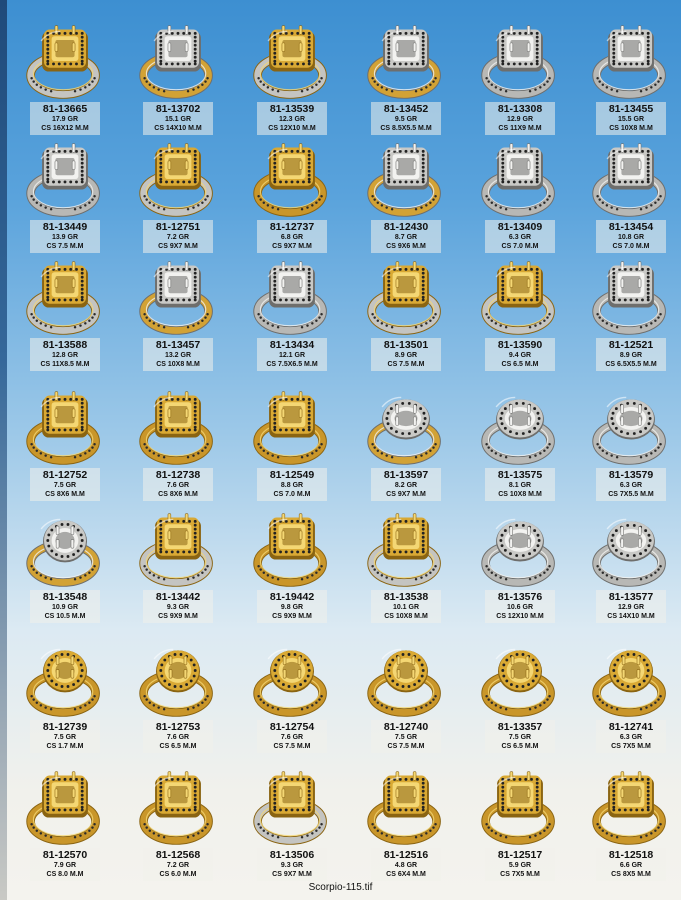 This screenshot has height=900, width=681. Describe the element at coordinates (178, 865) in the screenshot. I see `ring-weight: 7.2 GR` at that location.